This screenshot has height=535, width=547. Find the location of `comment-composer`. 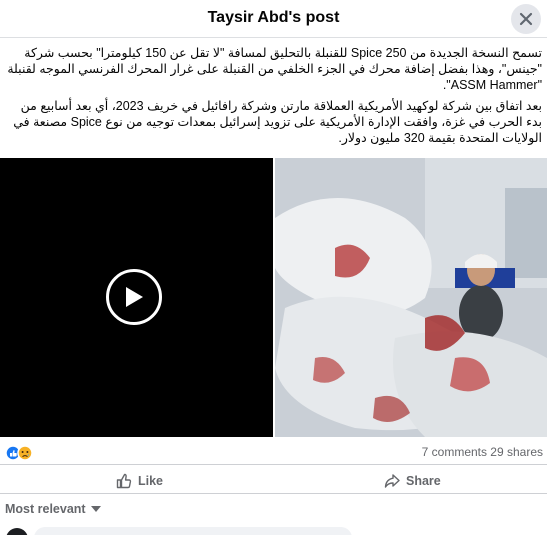

comment-composer is located at coordinates (273, 530).